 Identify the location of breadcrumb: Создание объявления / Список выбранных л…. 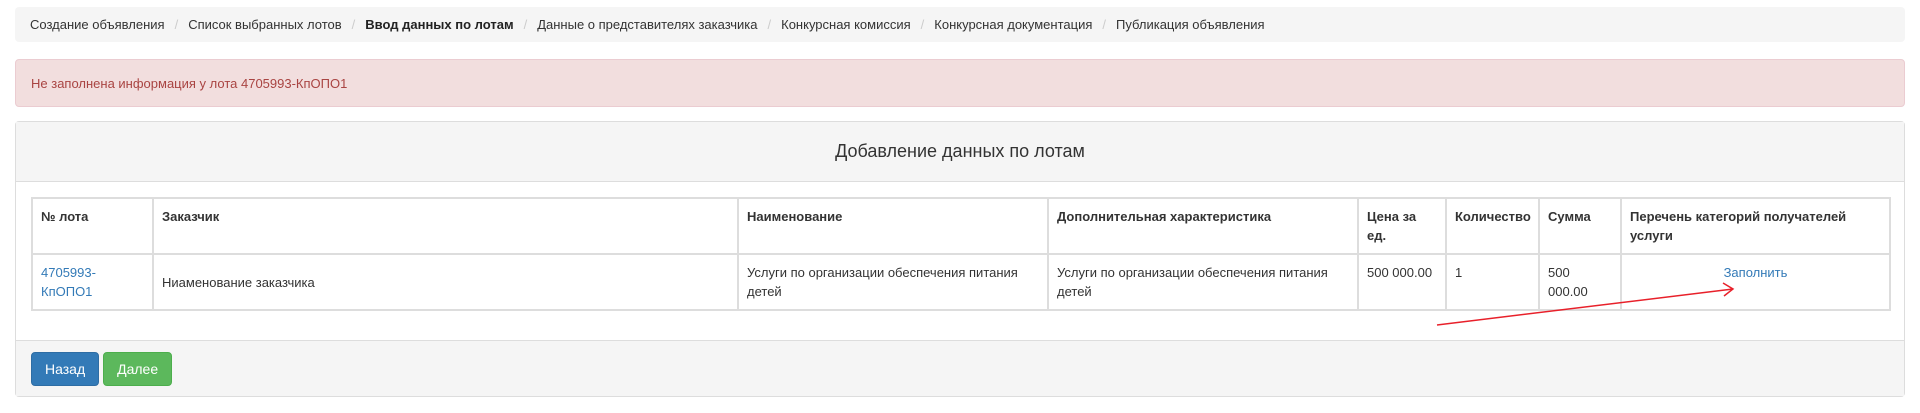
(960, 24).